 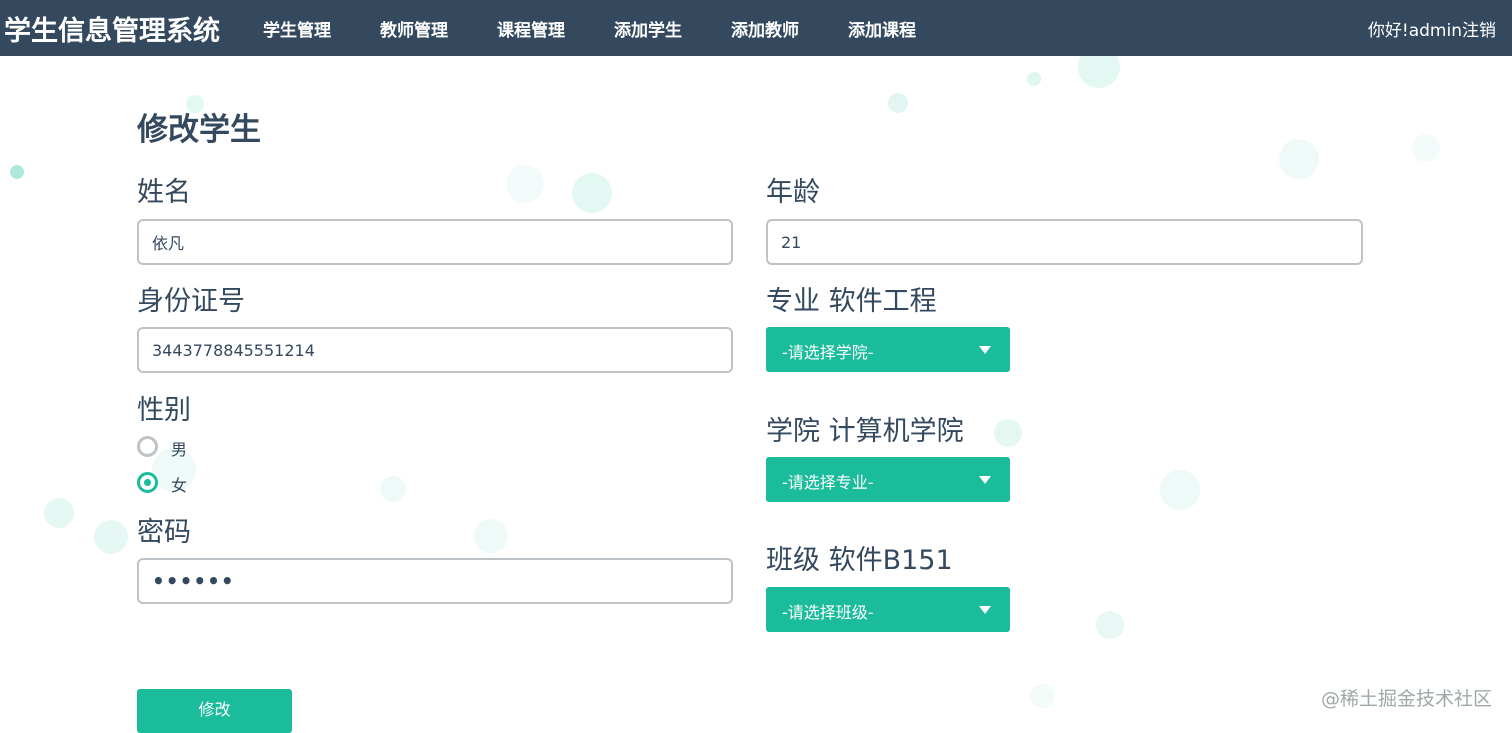 What do you see at coordinates (793, 192) in the screenshot?
I see `age-label: 年龄` at bounding box center [793, 192].